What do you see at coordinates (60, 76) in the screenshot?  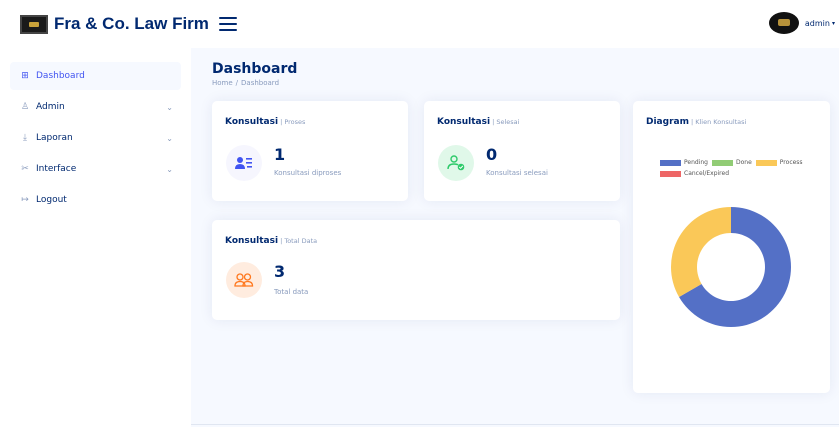 I see `sidebar-item-label: Dashboard` at bounding box center [60, 76].